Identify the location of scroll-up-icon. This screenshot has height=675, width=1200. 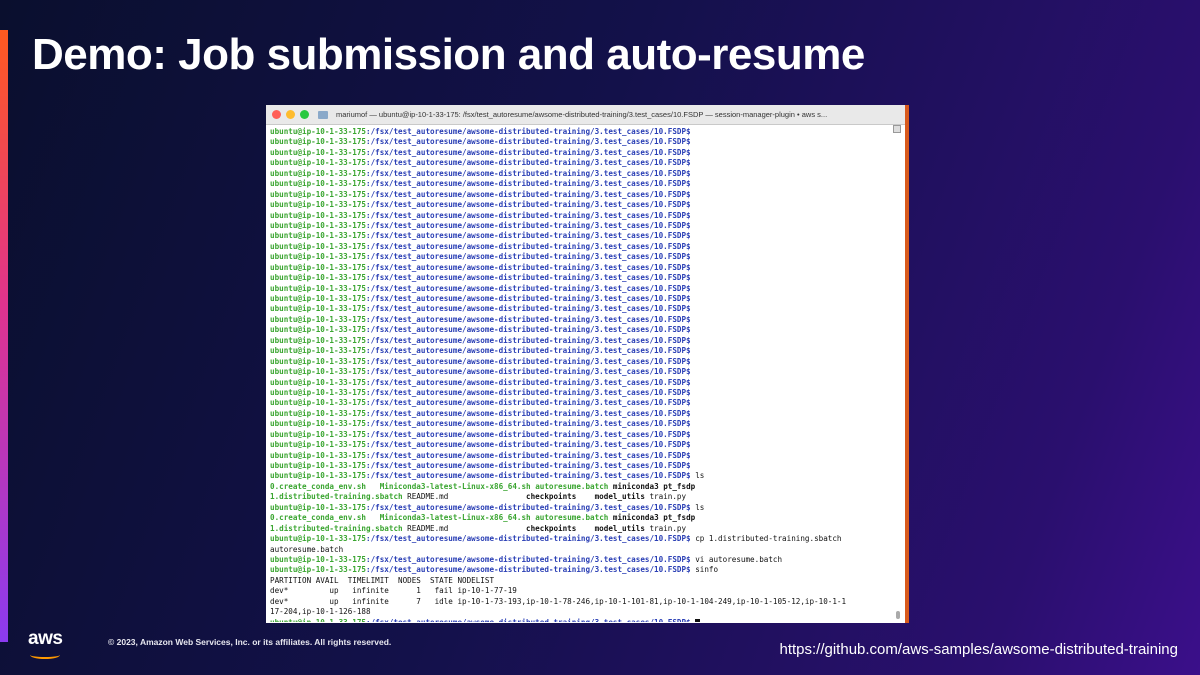
(897, 129).